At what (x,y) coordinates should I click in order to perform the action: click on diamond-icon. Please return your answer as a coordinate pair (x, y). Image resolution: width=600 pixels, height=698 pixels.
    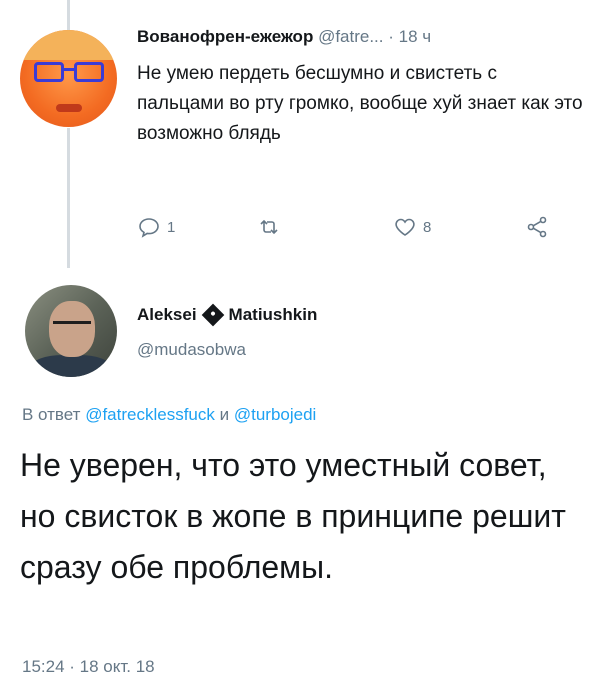
    Looking at the image, I should click on (212, 315).